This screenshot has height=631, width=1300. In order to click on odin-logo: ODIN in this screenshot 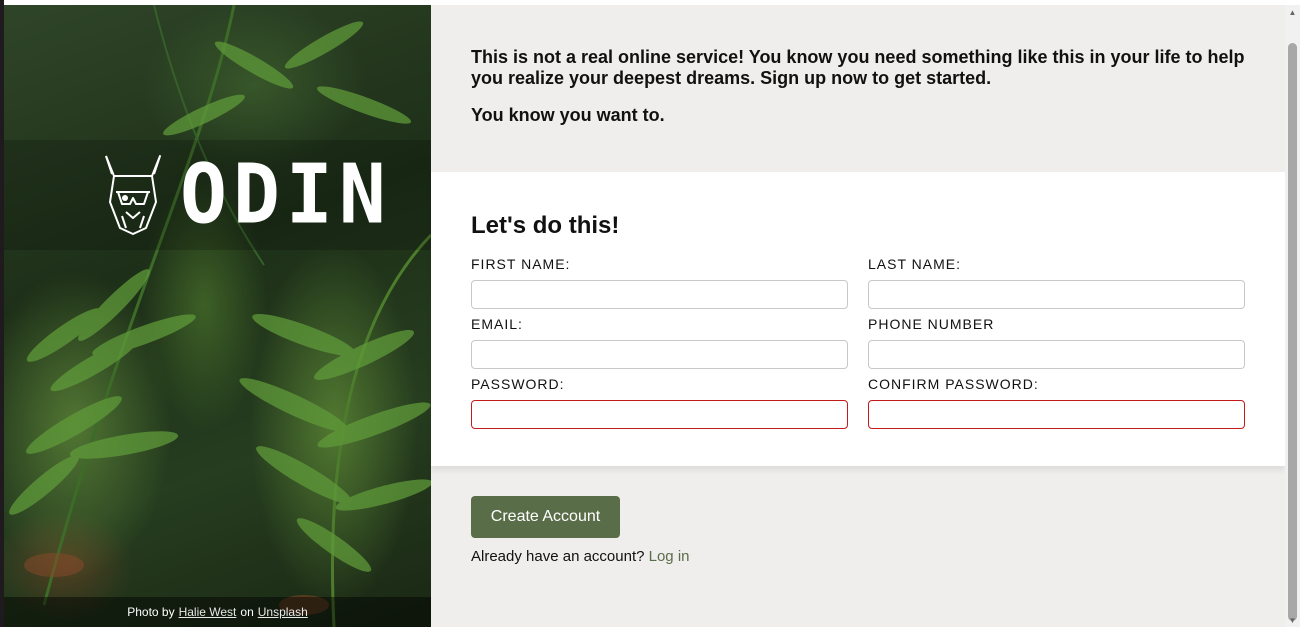, I will do `click(217, 195)`.